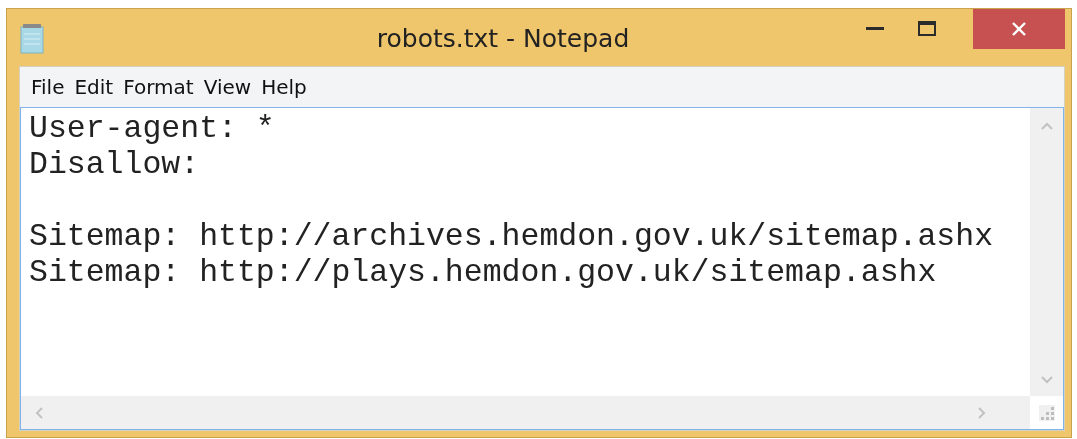 Image resolution: width=1077 pixels, height=439 pixels. What do you see at coordinates (927, 29) in the screenshot?
I see `maximize-icon` at bounding box center [927, 29].